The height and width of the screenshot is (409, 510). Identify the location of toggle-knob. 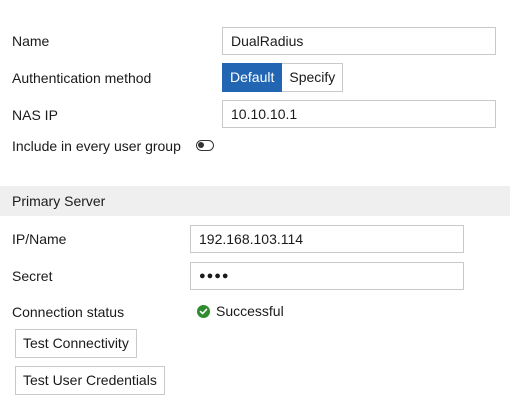
(201, 145).